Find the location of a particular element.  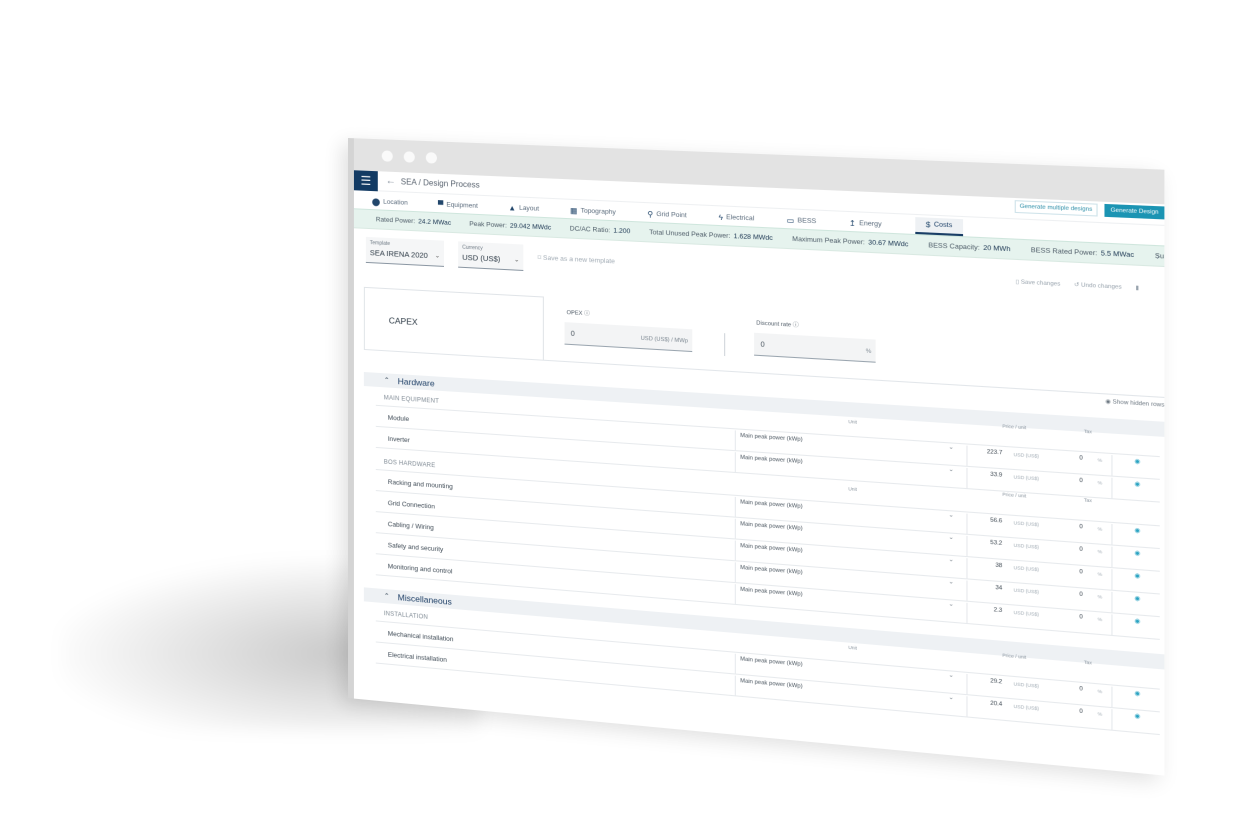

price-input: 56.6 is located at coordinates (993, 520).